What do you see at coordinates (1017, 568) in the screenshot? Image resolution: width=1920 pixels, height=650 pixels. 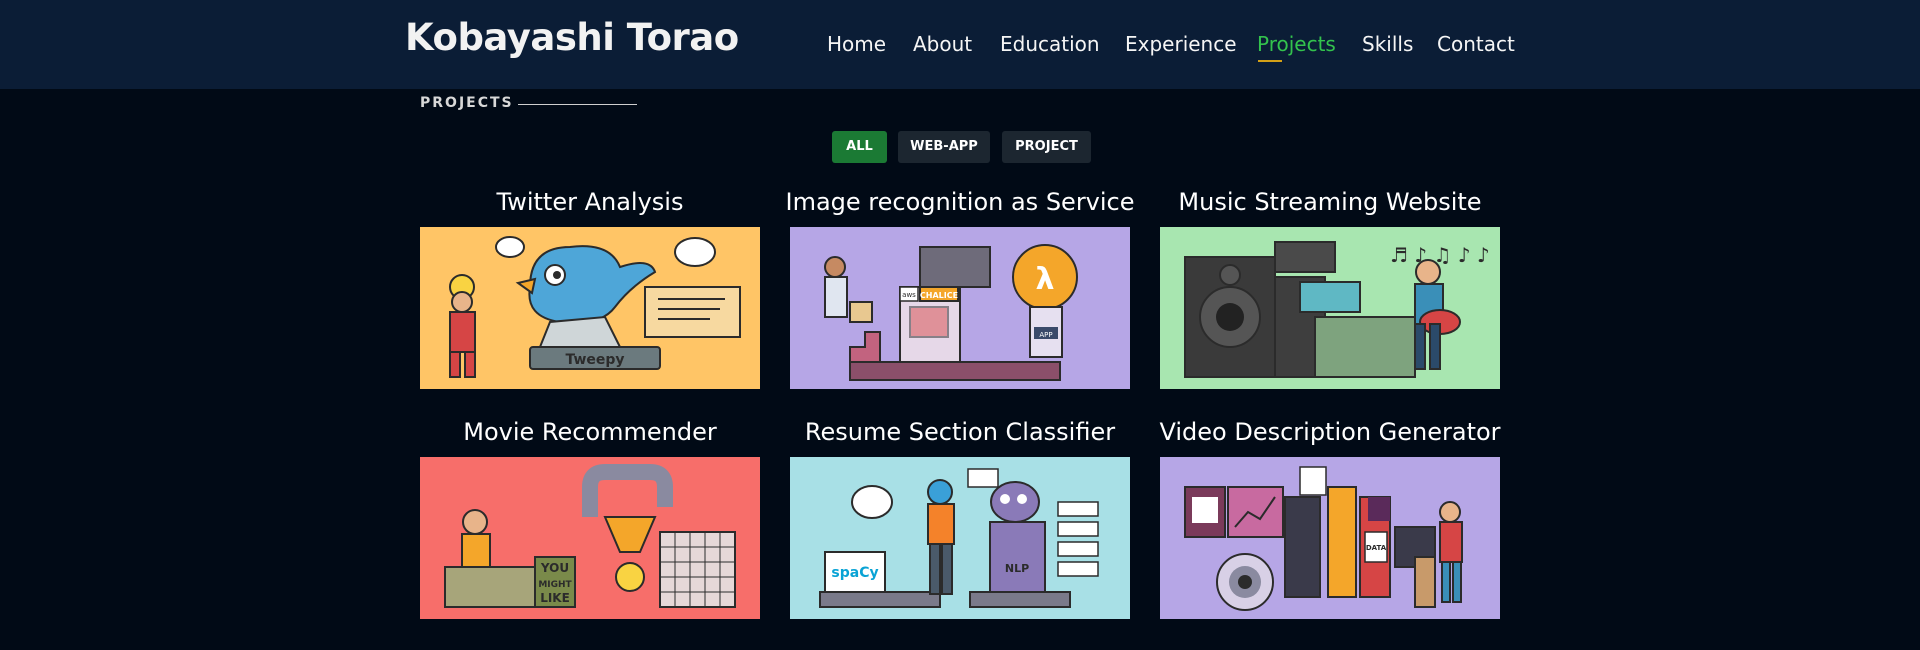 I see `nlp-label: NLP` at bounding box center [1017, 568].